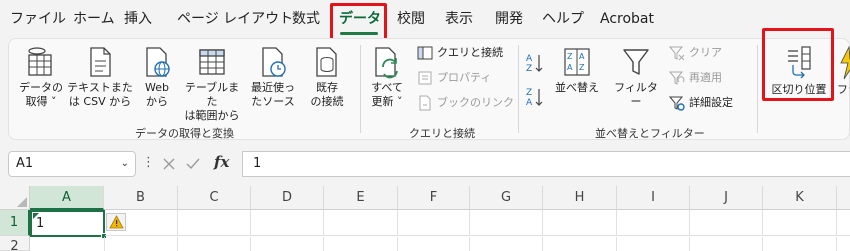 The width and height of the screenshot is (850, 251). I want to click on flash-fill-button: フラ, so click(843, 71).